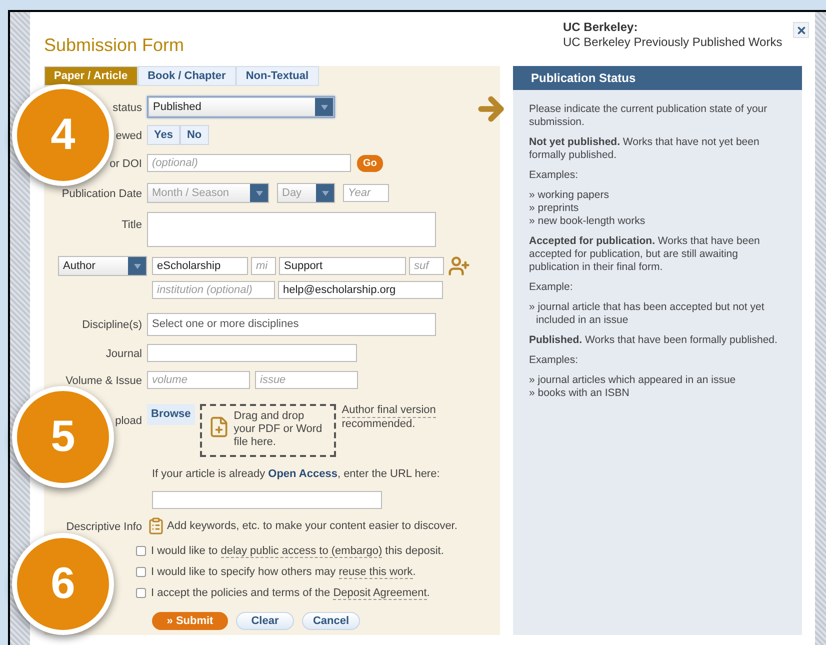 This screenshot has height=645, width=826. What do you see at coordinates (426, 266) in the screenshot?
I see `suffix-field: suf` at bounding box center [426, 266].